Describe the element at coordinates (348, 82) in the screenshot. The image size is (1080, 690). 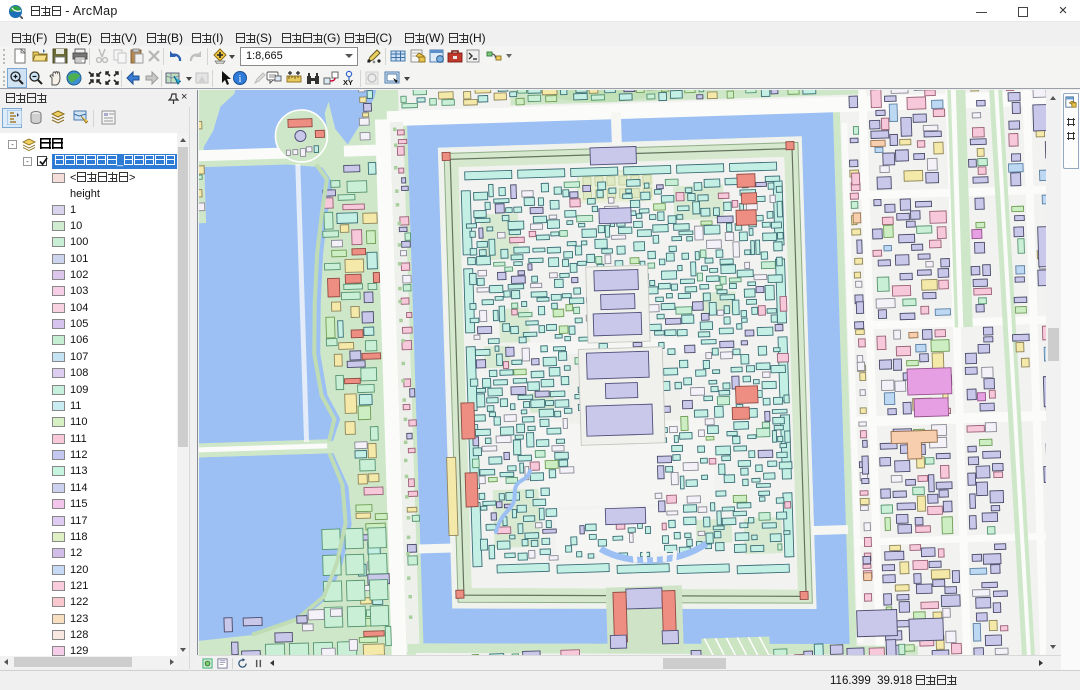
I see `svg-text: XY` at that location.